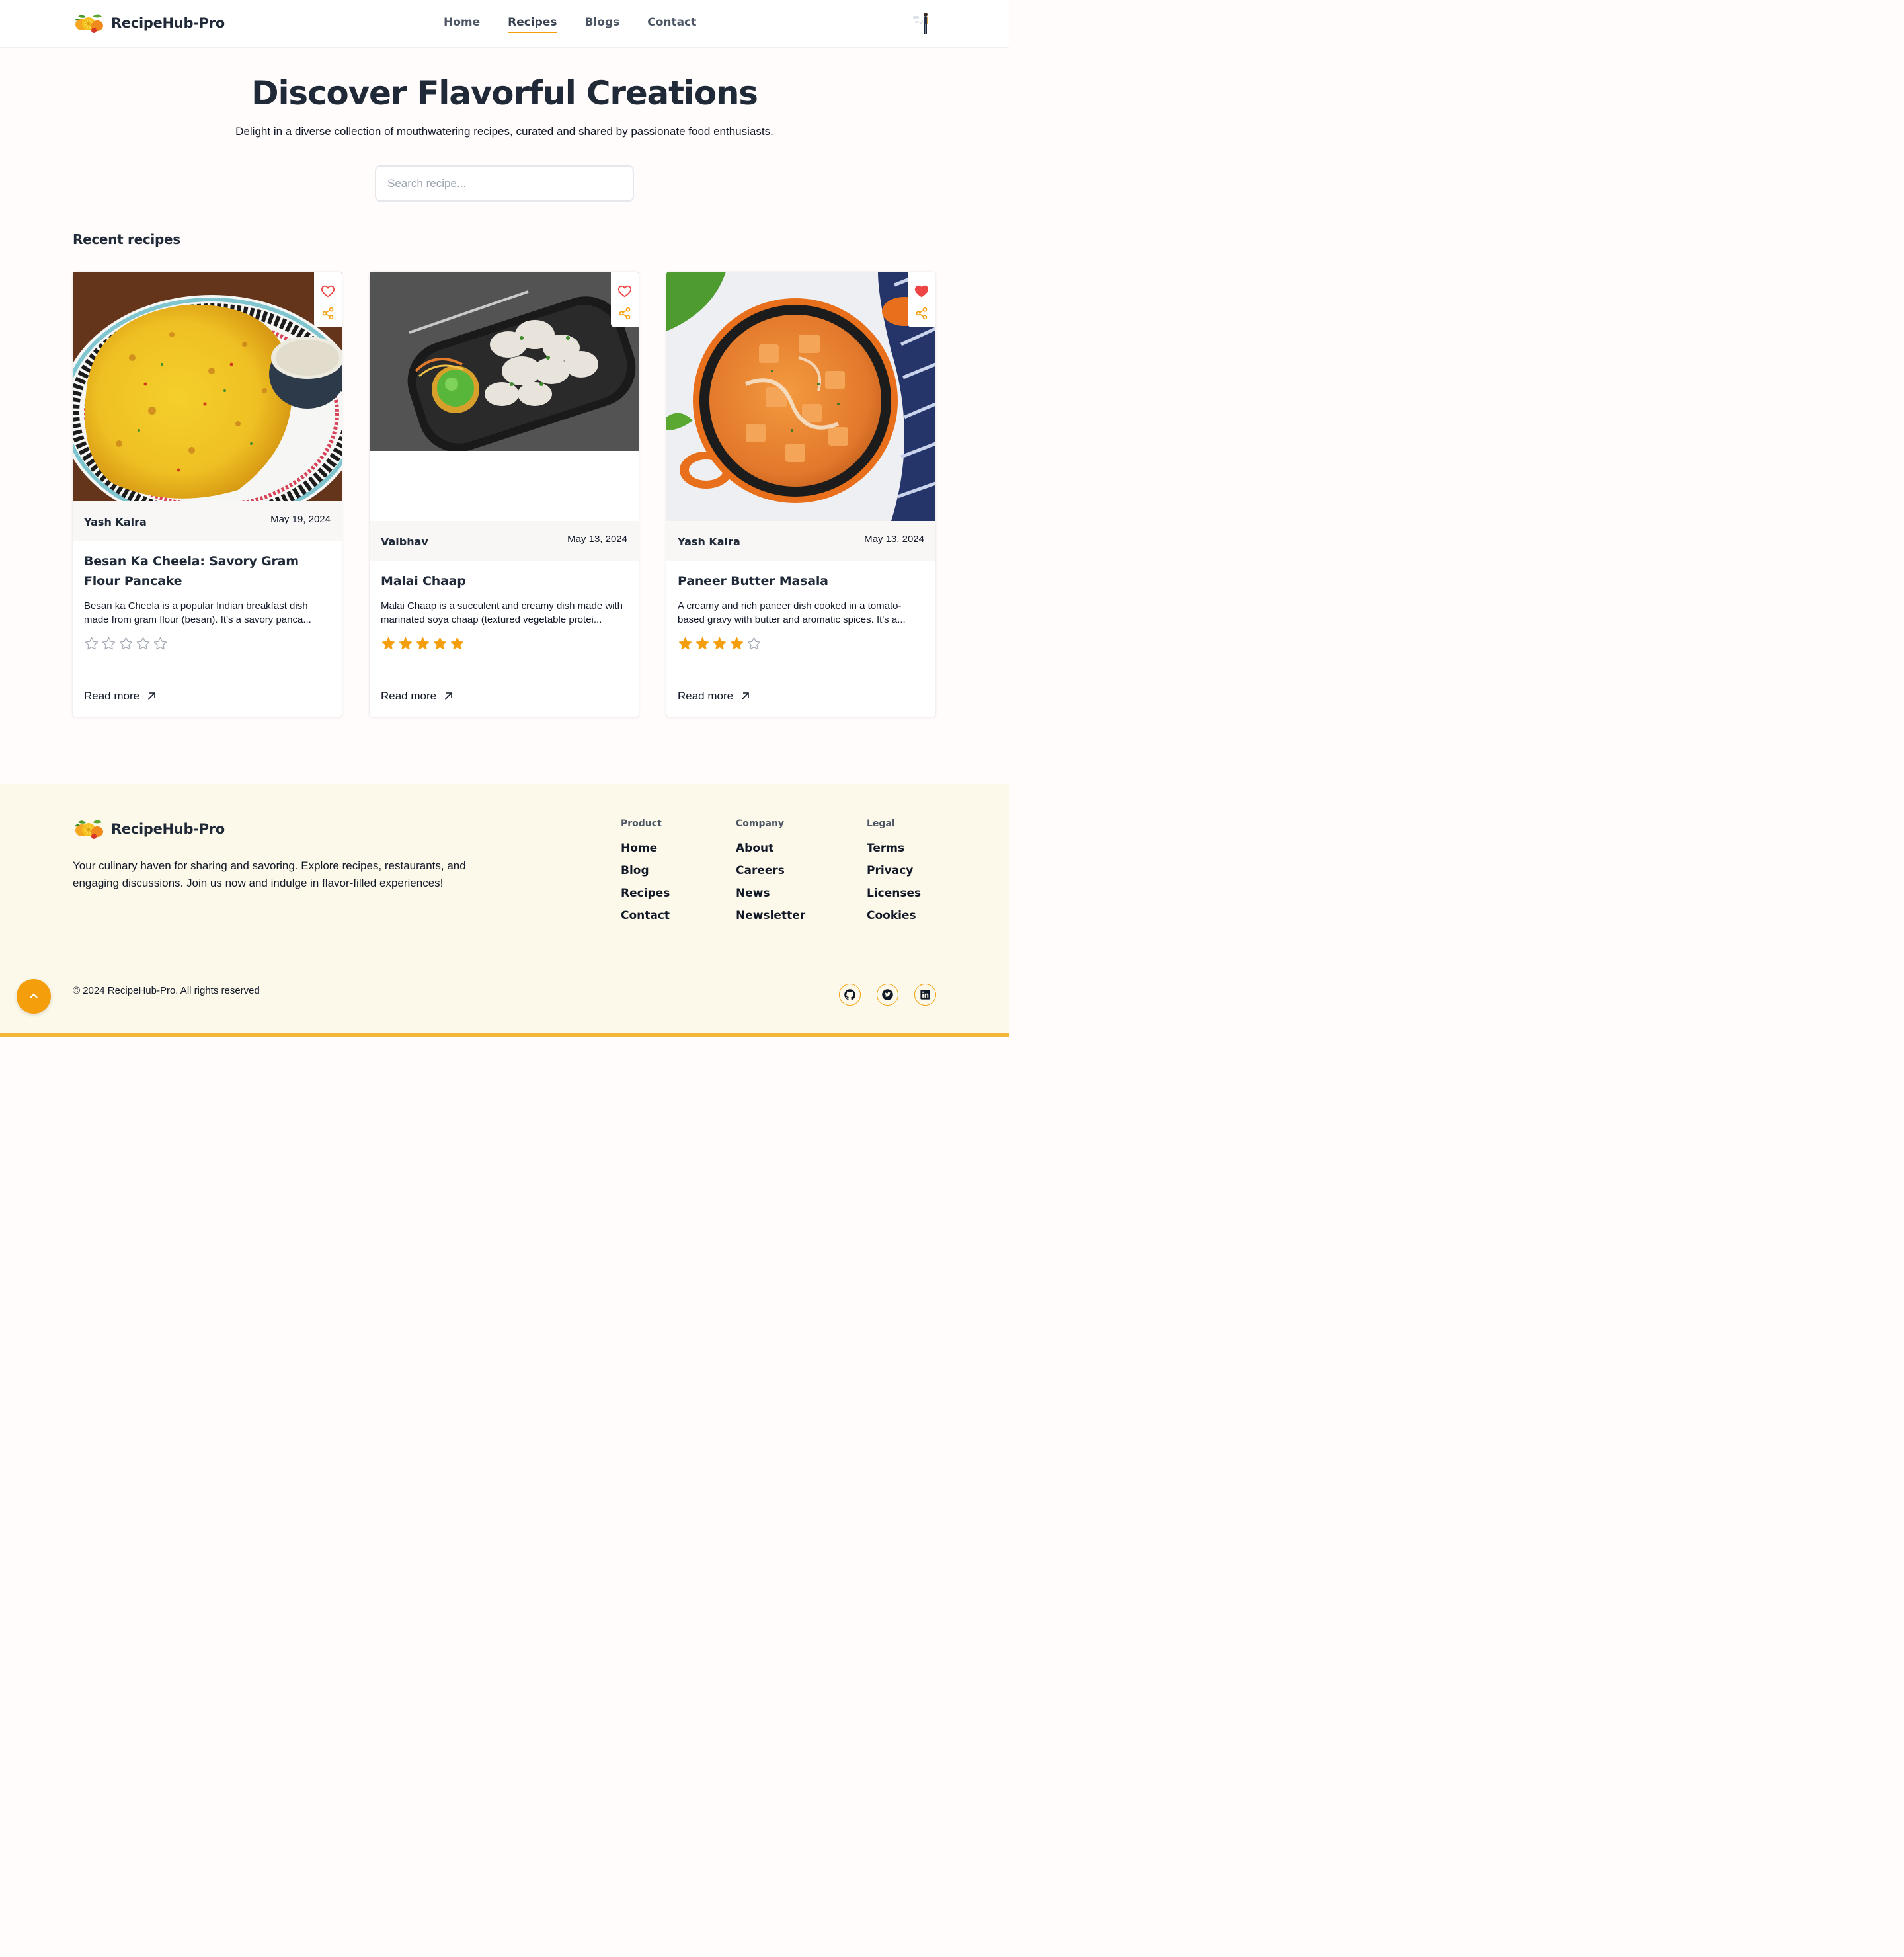  Describe the element at coordinates (168, 23) in the screenshot. I see `brand-name: RecipeHub-Pro` at that location.